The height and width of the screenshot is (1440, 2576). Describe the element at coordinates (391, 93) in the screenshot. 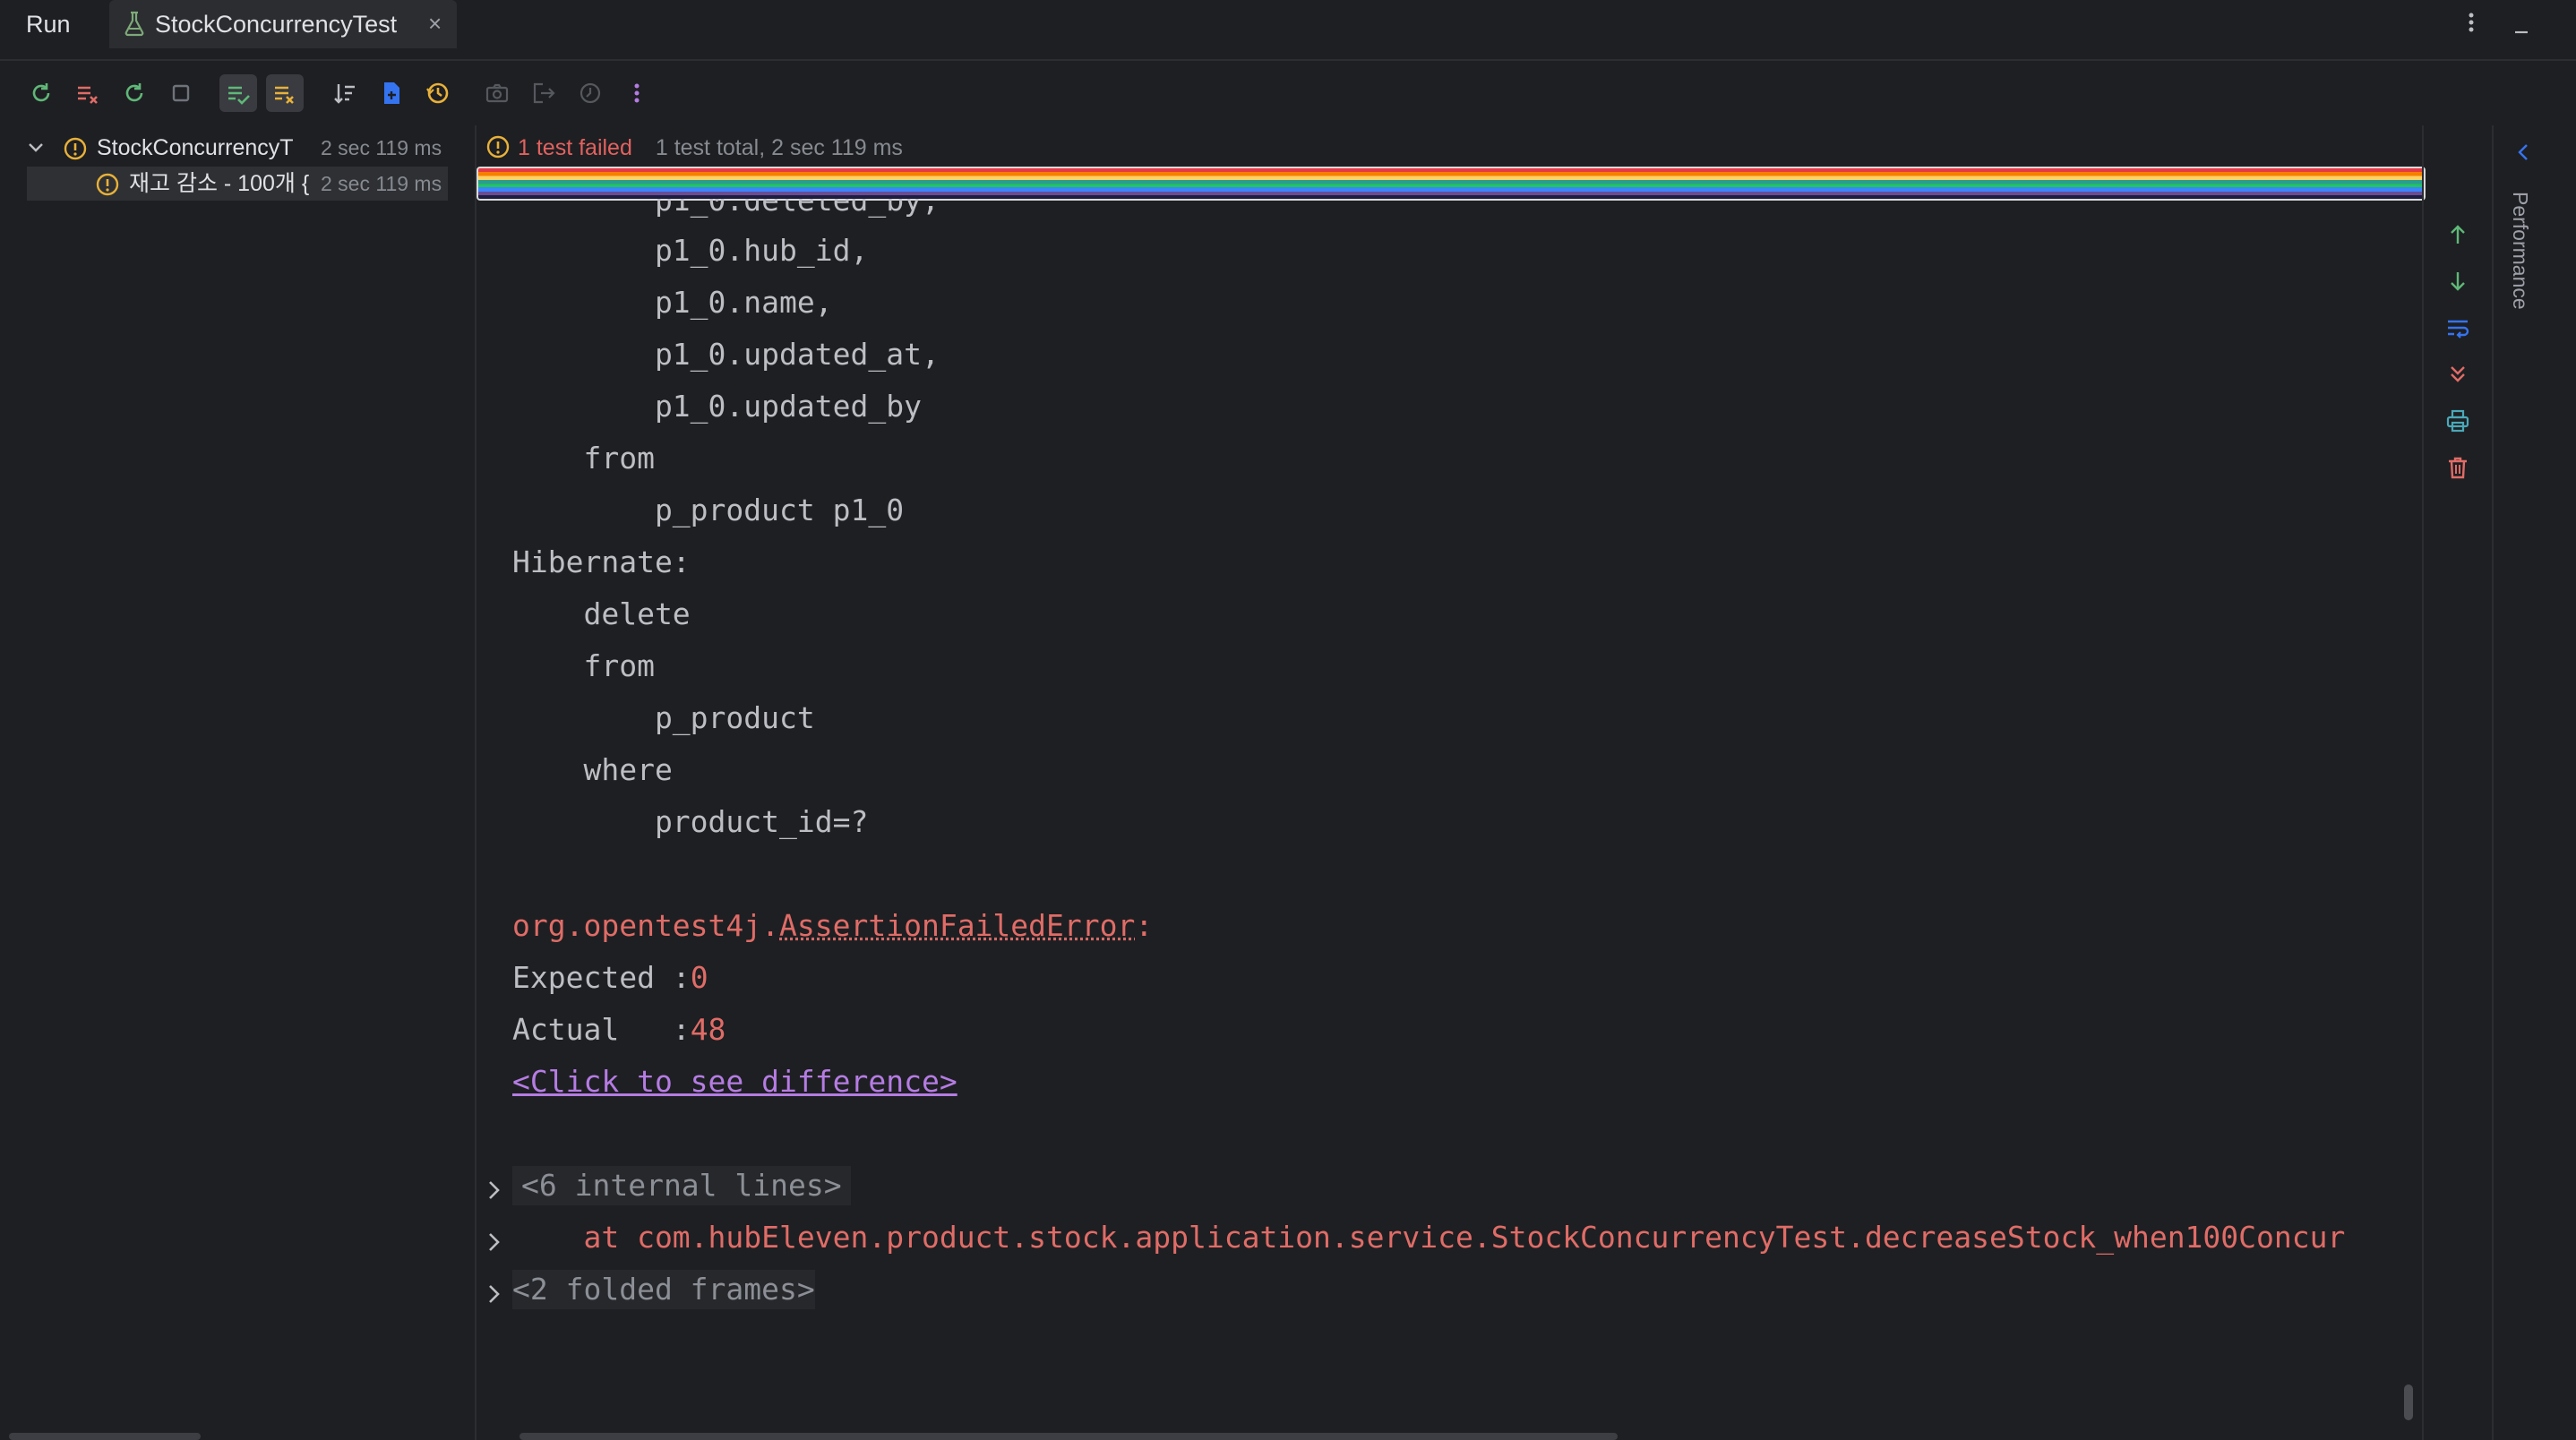

I see `export-icon` at that location.